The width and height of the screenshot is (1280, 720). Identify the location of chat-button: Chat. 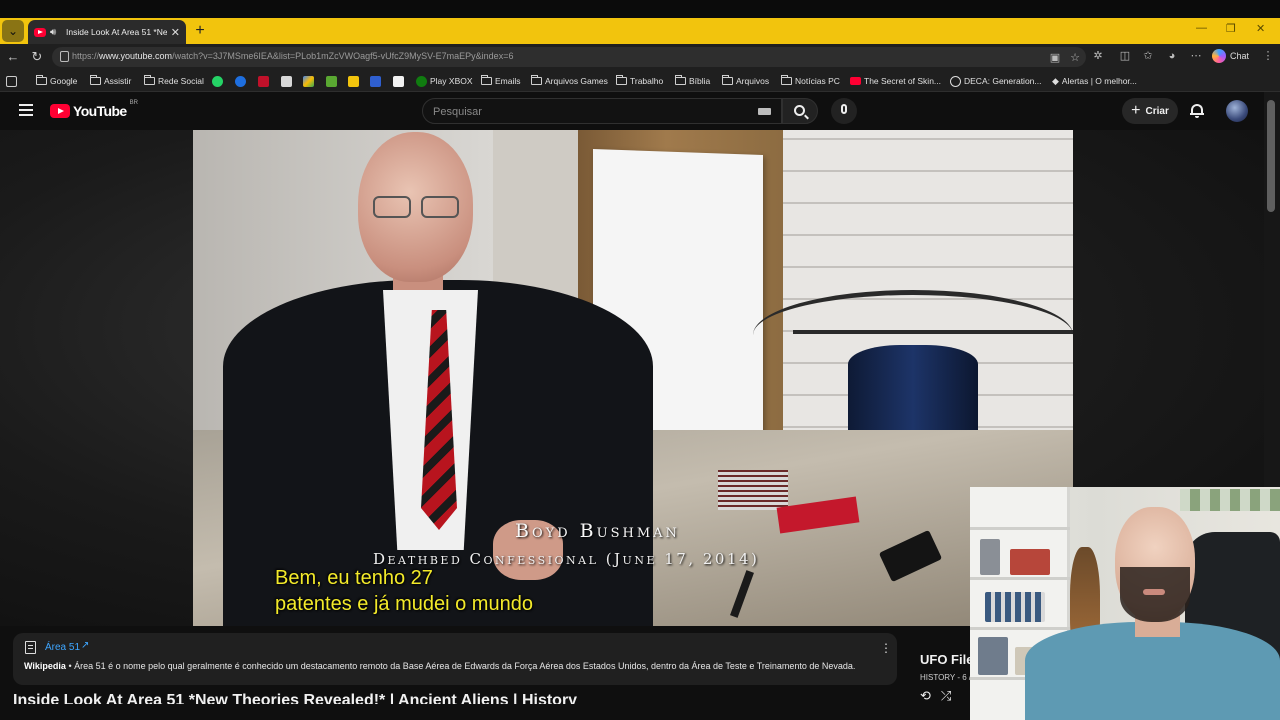
(1230, 56).